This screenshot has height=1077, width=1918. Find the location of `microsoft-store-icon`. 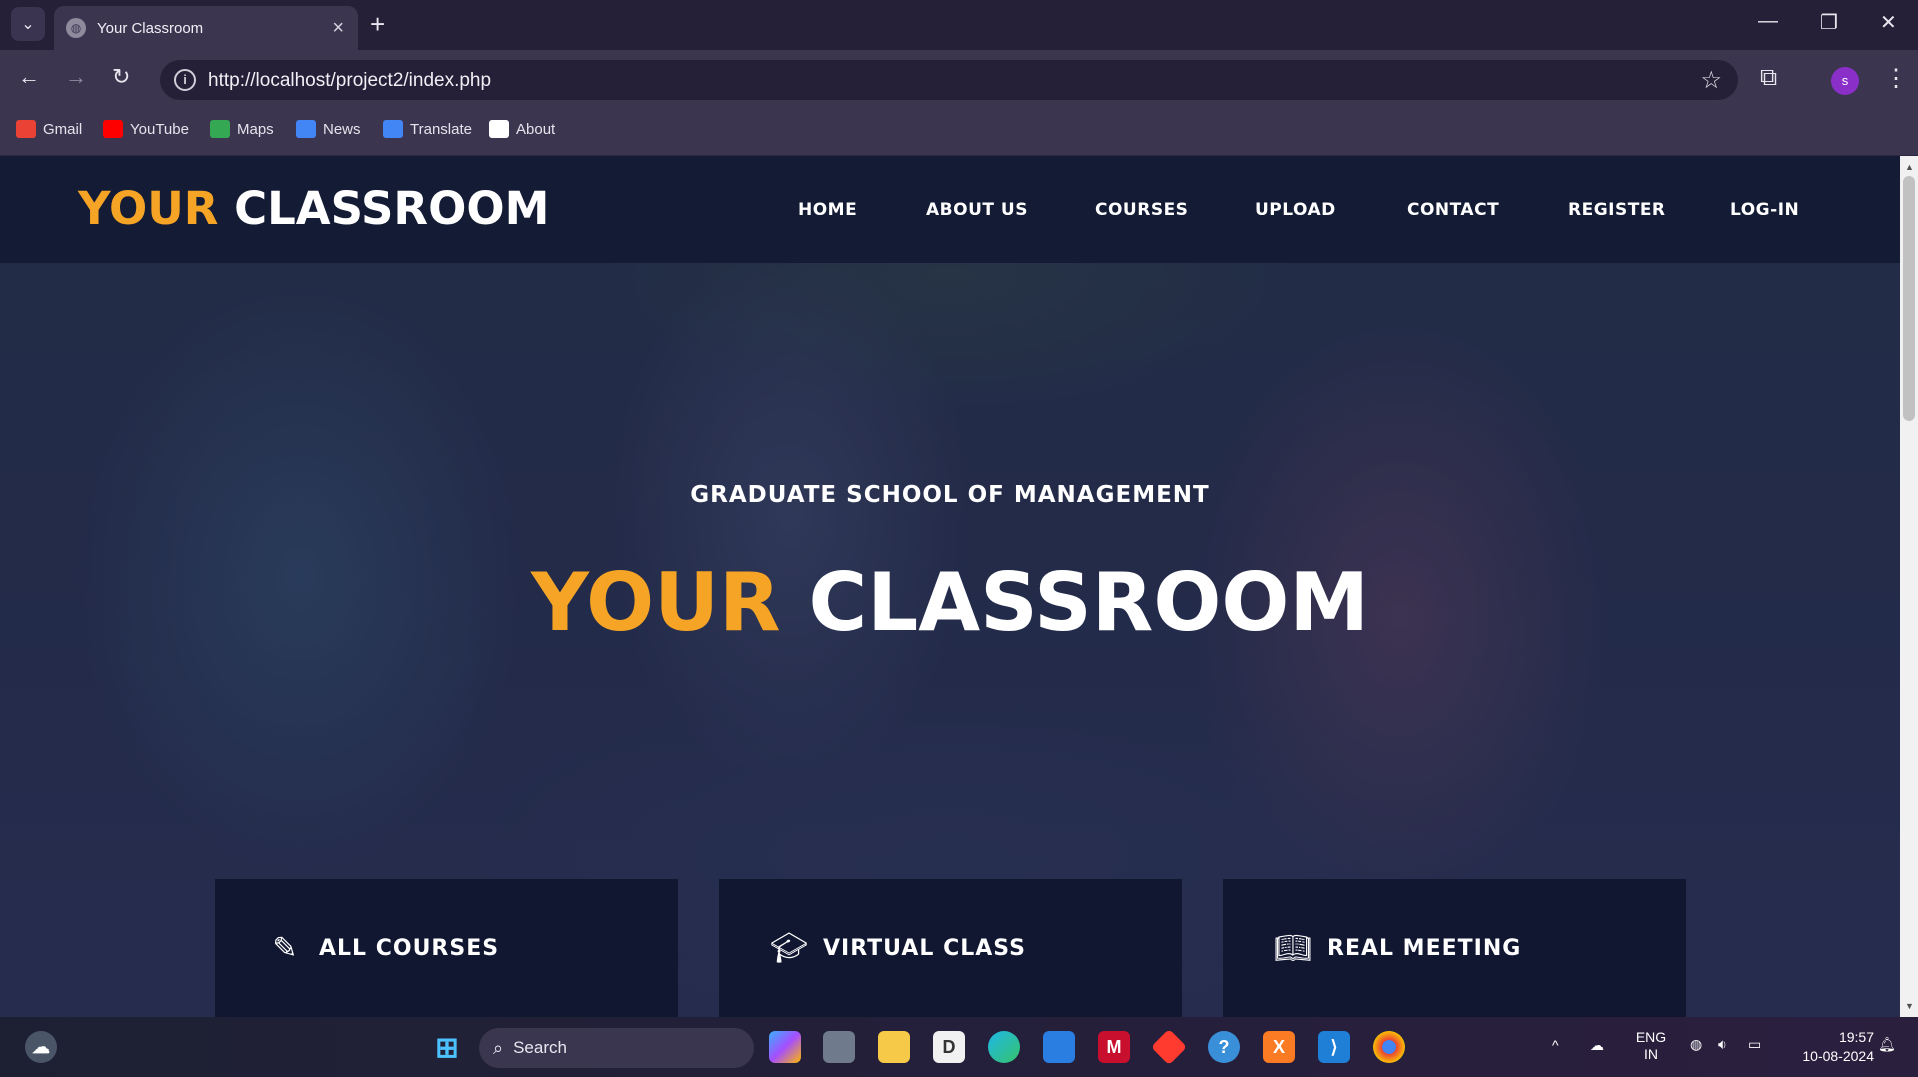

microsoft-store-icon is located at coordinates (1059, 1047).